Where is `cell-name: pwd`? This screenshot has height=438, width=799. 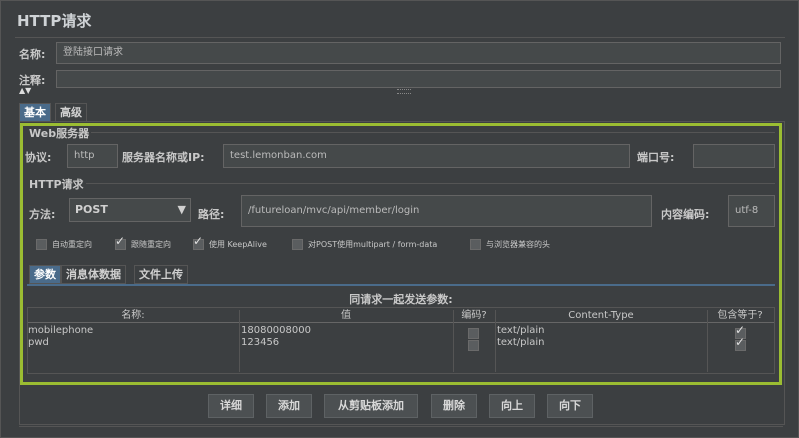
cell-name: pwd is located at coordinates (38, 342).